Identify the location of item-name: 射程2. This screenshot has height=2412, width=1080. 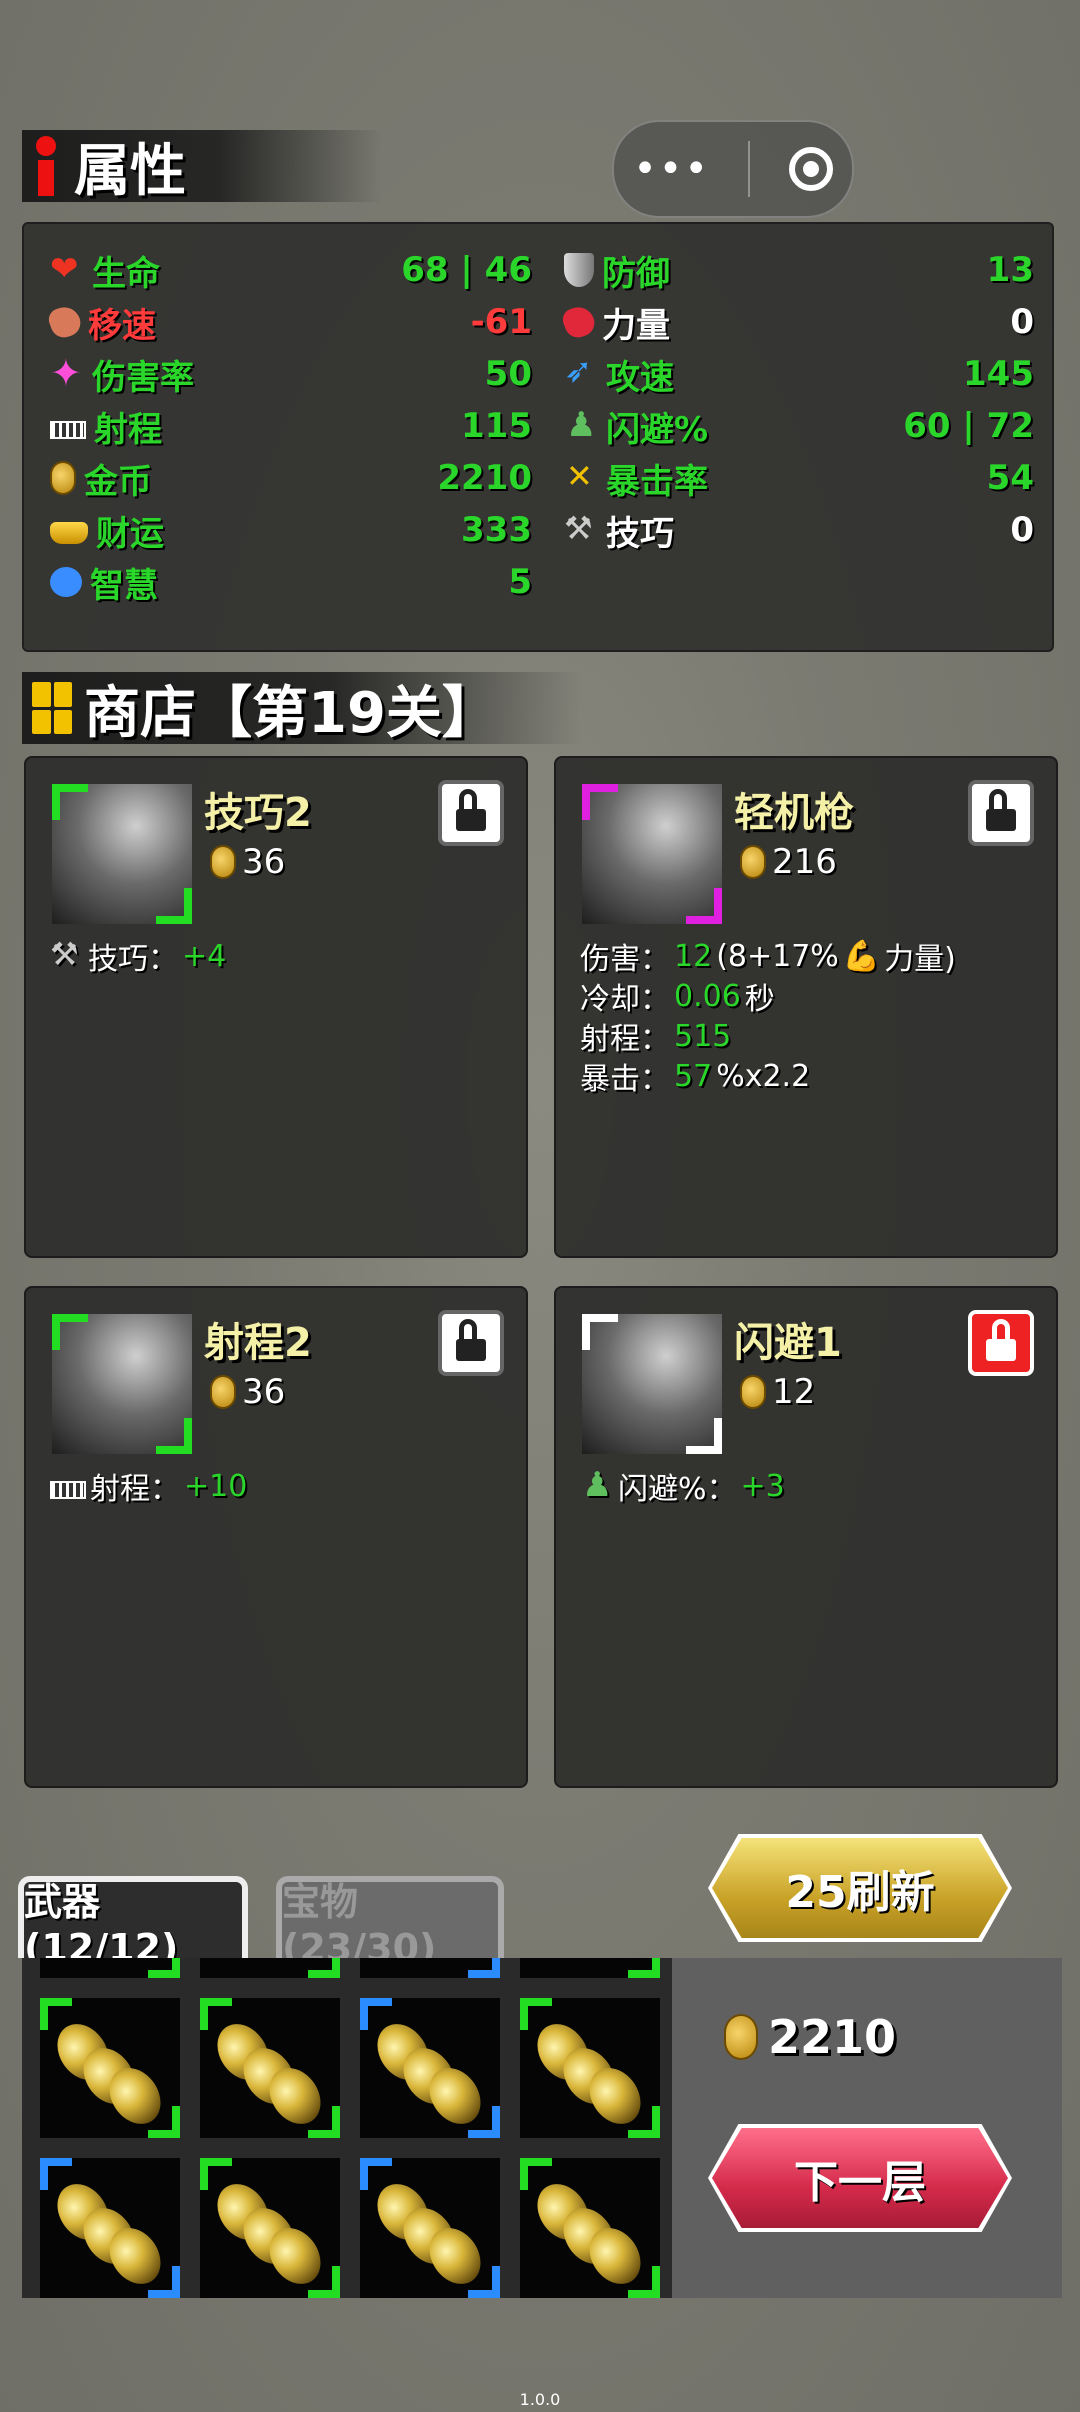
(258, 1343).